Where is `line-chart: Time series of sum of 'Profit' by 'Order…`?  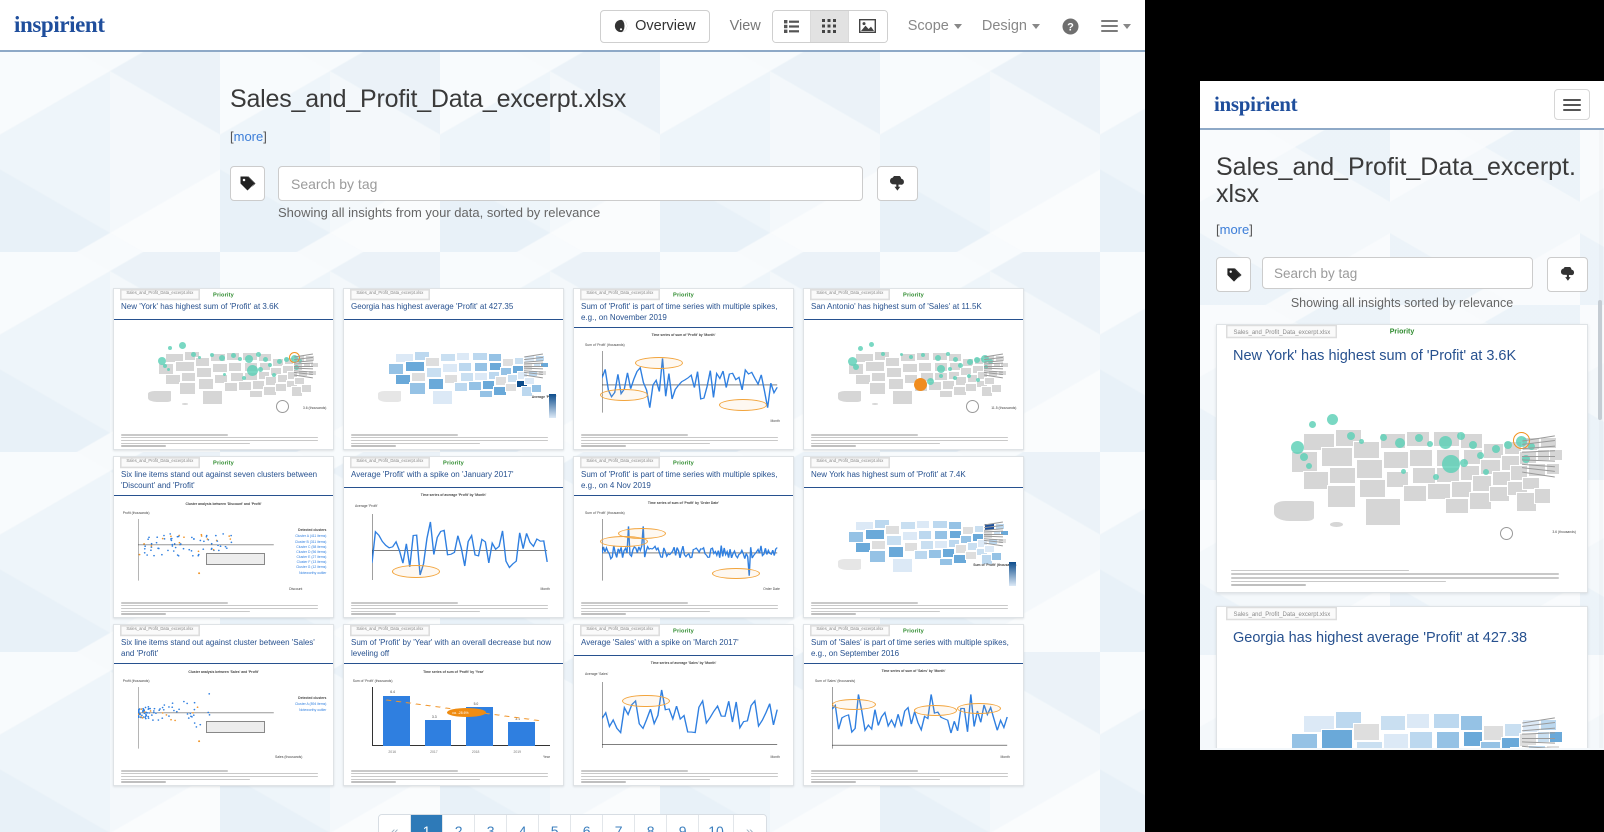
line-chart: Time series of sum of 'Profit' by 'Order… is located at coordinates (683, 545).